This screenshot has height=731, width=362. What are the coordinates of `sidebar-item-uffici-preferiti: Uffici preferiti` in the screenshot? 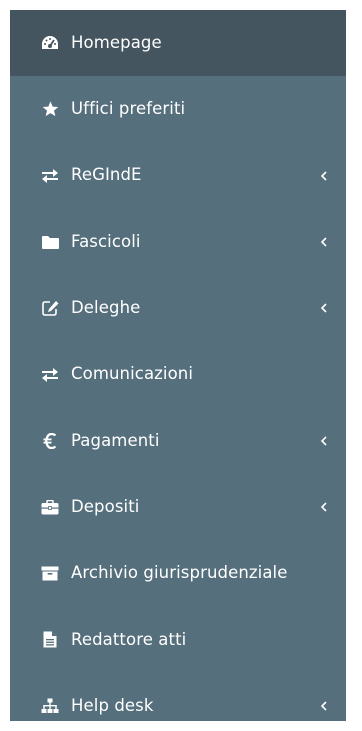 It's located at (178, 109).